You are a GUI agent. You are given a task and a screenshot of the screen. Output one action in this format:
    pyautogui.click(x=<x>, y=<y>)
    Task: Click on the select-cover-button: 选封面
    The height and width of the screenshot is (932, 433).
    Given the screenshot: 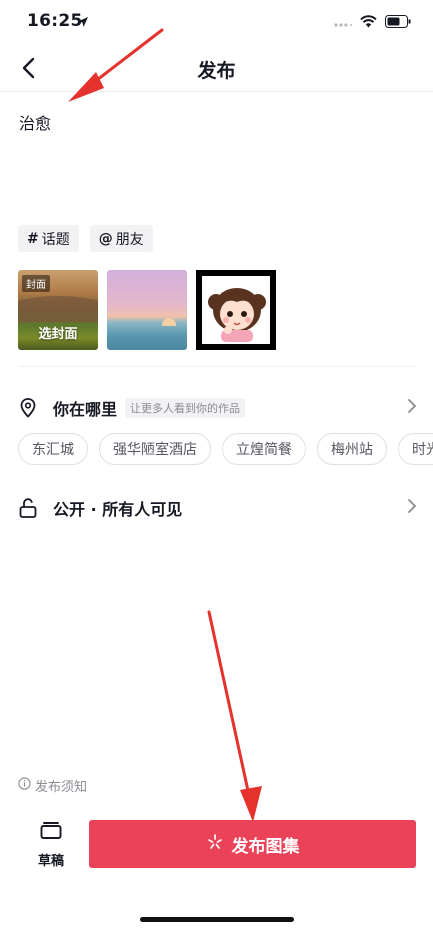 What is the action you would take?
    pyautogui.click(x=58, y=332)
    